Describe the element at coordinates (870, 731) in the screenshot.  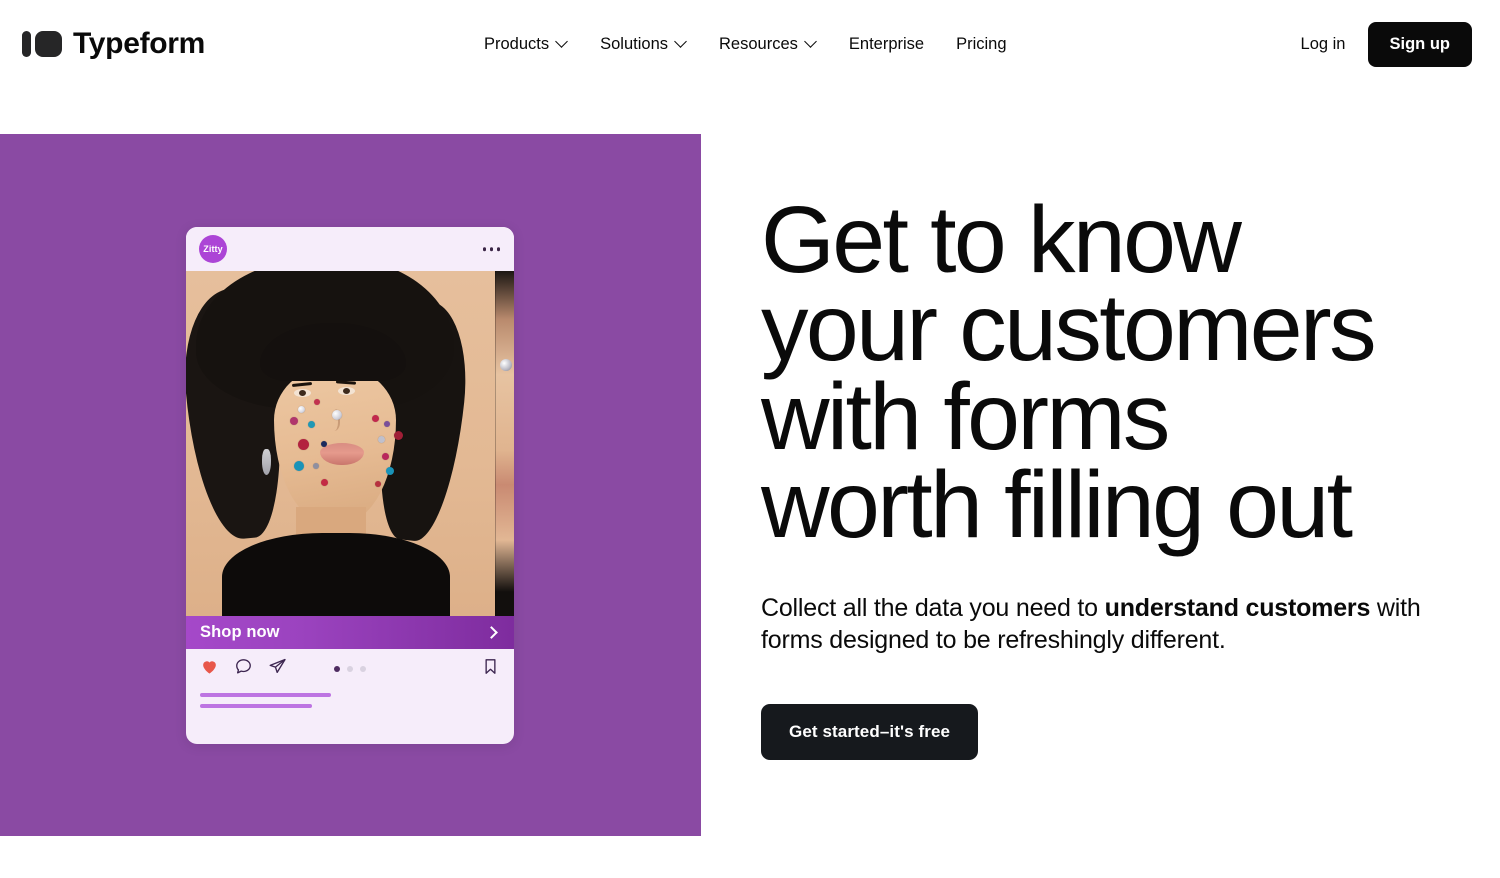
I see `get-started-button: Get started–it's free` at that location.